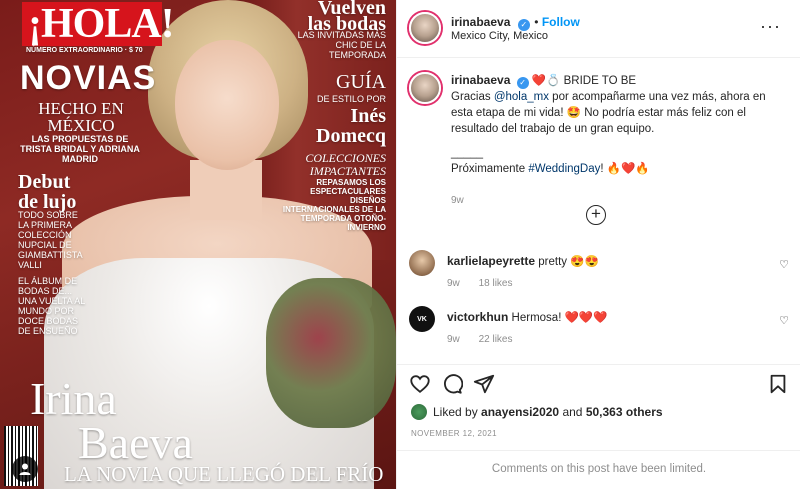 This screenshot has width=800, height=489. I want to click on heart-ring-emoji: ❤️💍, so click(546, 81).